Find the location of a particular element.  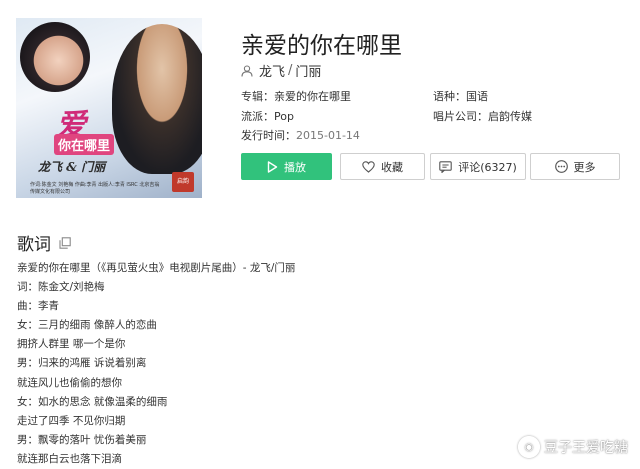

lyric-line: 亲爱的你在哪里（《再见萤火虫》电视剧片尾曲）- 龙飞/门丽 is located at coordinates (156, 268).